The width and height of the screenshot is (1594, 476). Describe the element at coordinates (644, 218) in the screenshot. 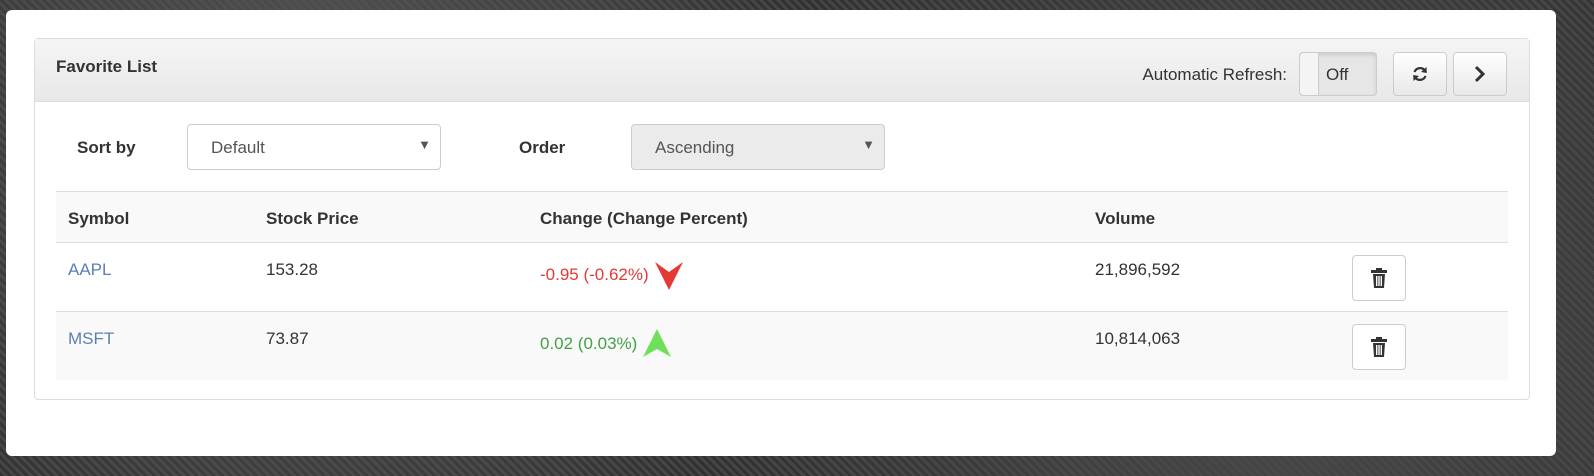

I see `header-change: Change (Change Percent)` at that location.